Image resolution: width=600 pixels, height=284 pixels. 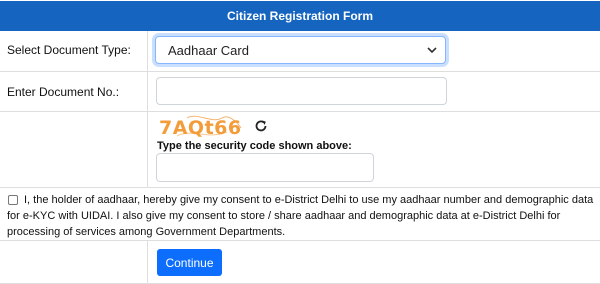 What do you see at coordinates (254, 146) in the screenshot?
I see `captcha-hint: Type the security code shown above:` at bounding box center [254, 146].